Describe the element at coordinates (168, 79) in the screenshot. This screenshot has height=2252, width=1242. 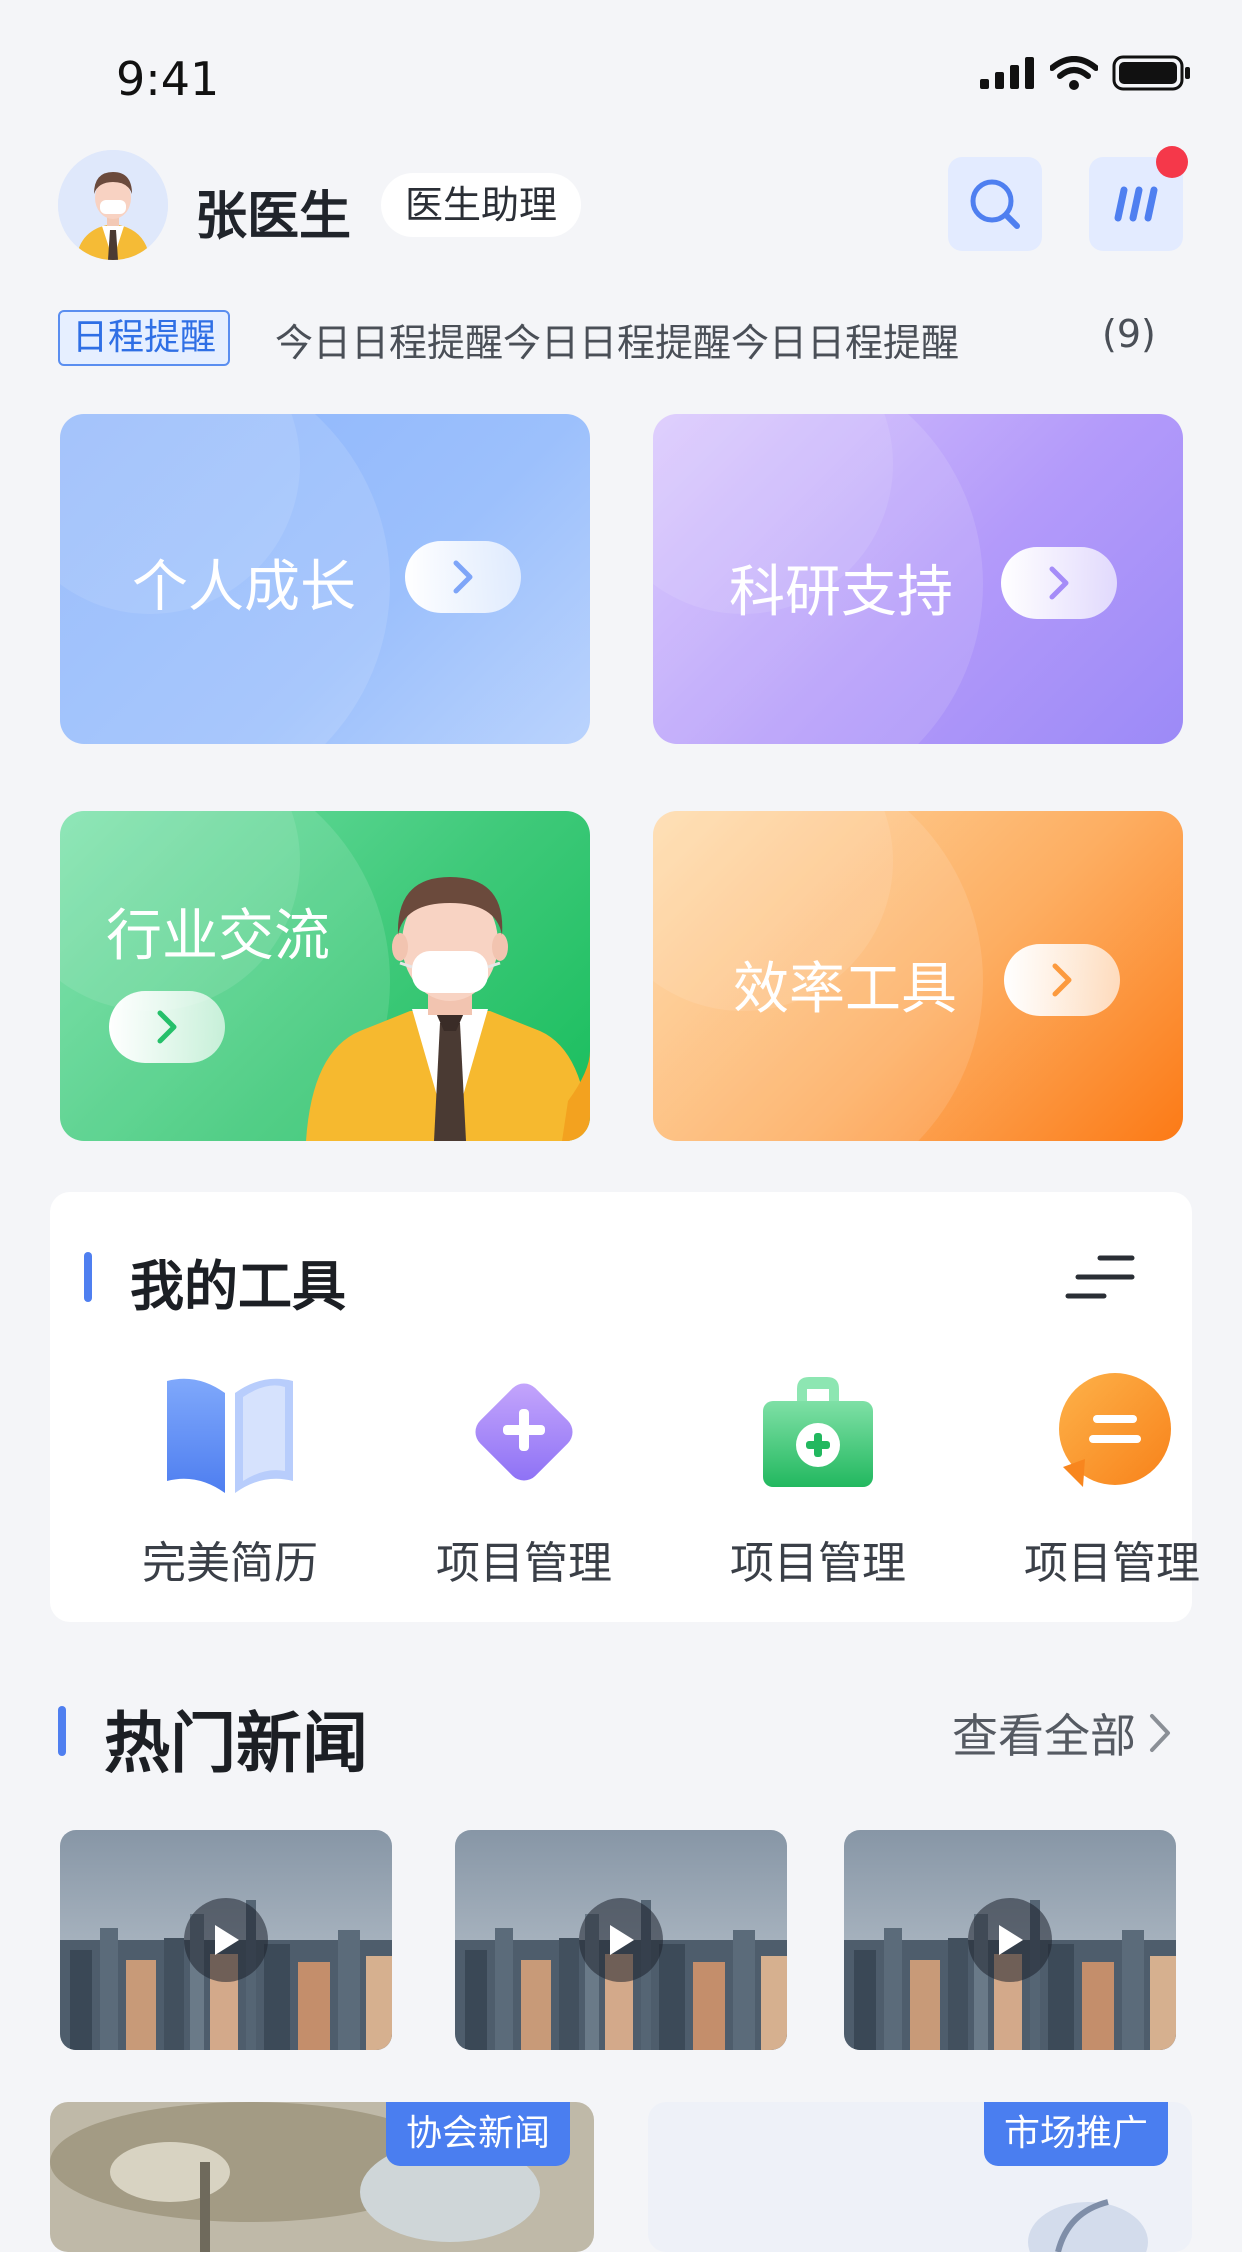
I see `status-time: 9:41` at that location.